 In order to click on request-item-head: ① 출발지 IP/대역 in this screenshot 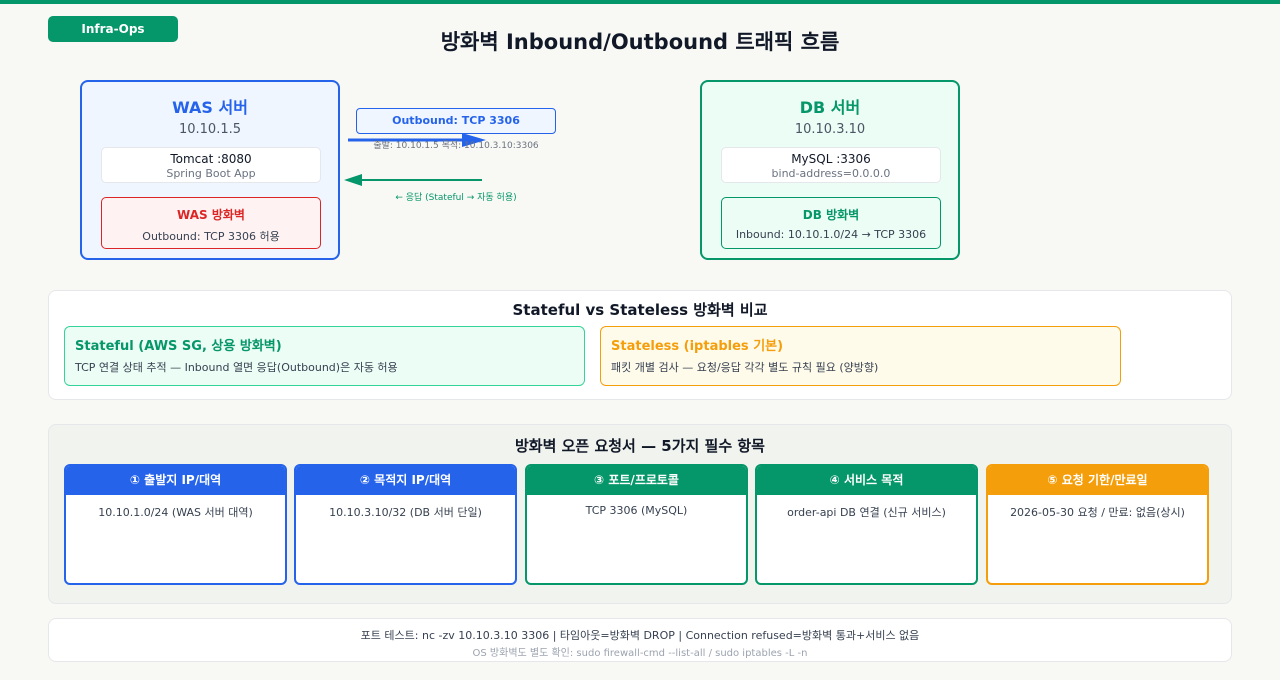, I will do `click(175, 480)`.